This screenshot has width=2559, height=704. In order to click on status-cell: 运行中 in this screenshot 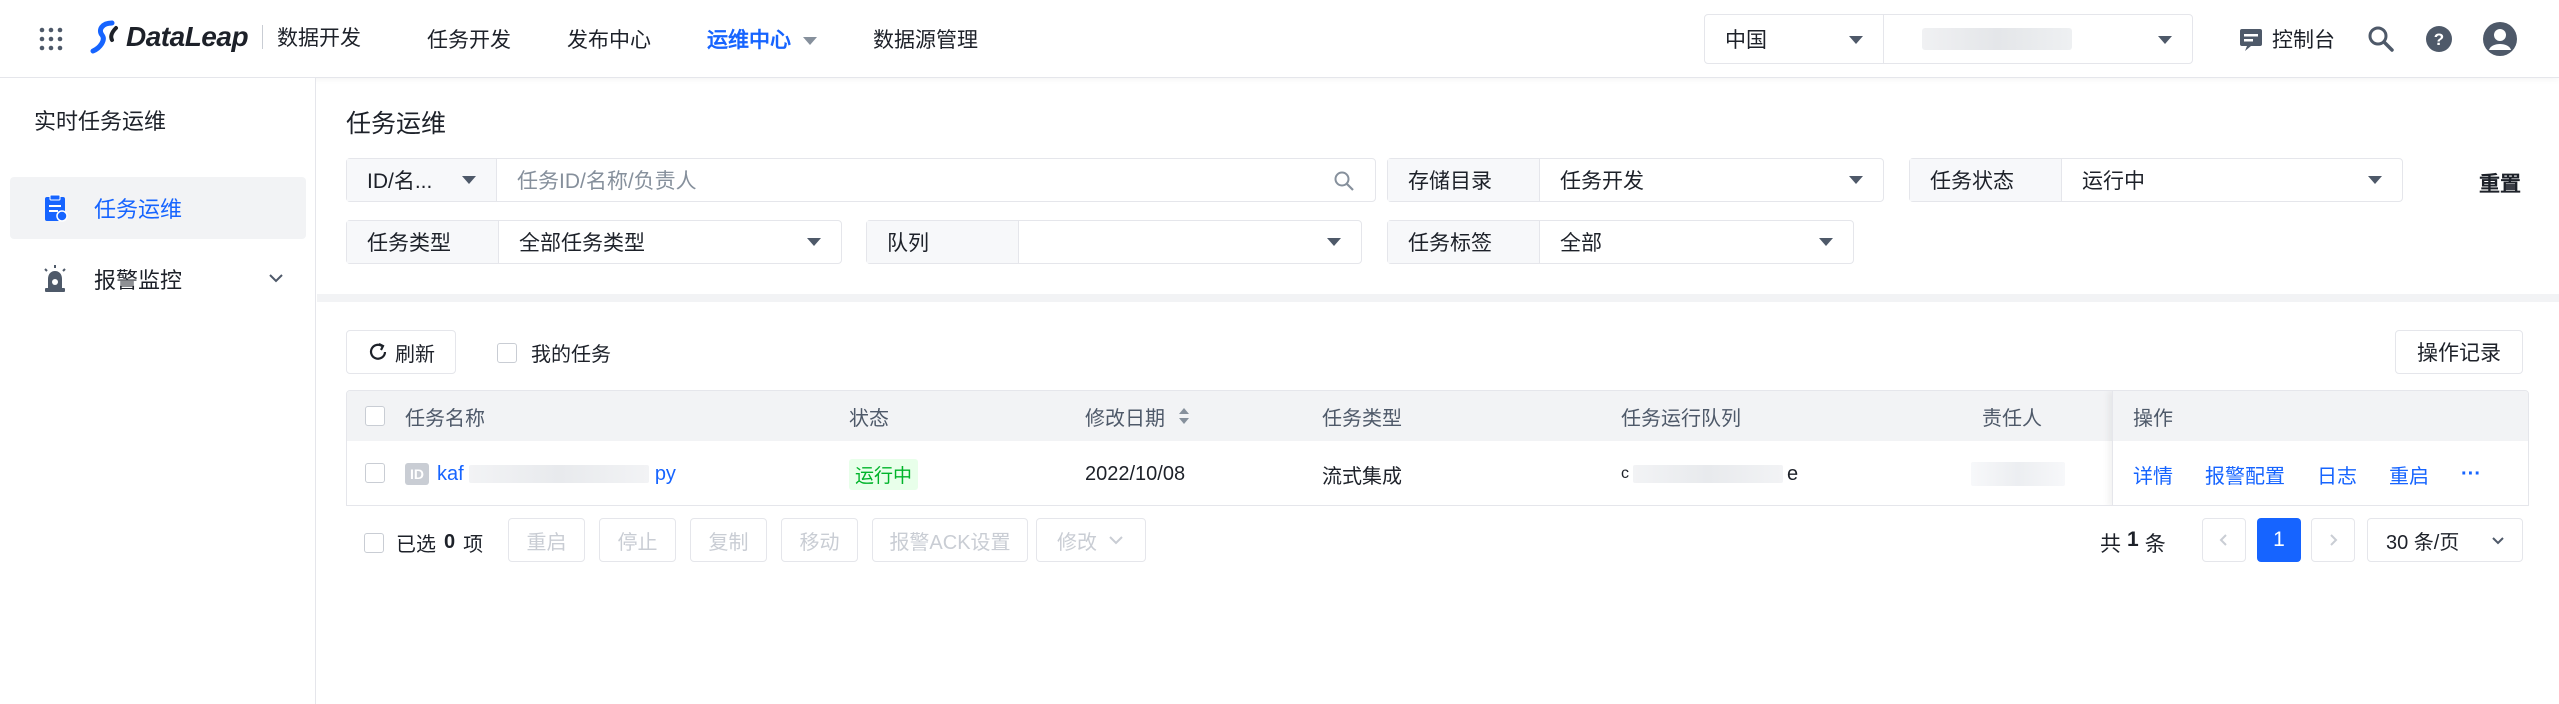, I will do `click(884, 473)`.